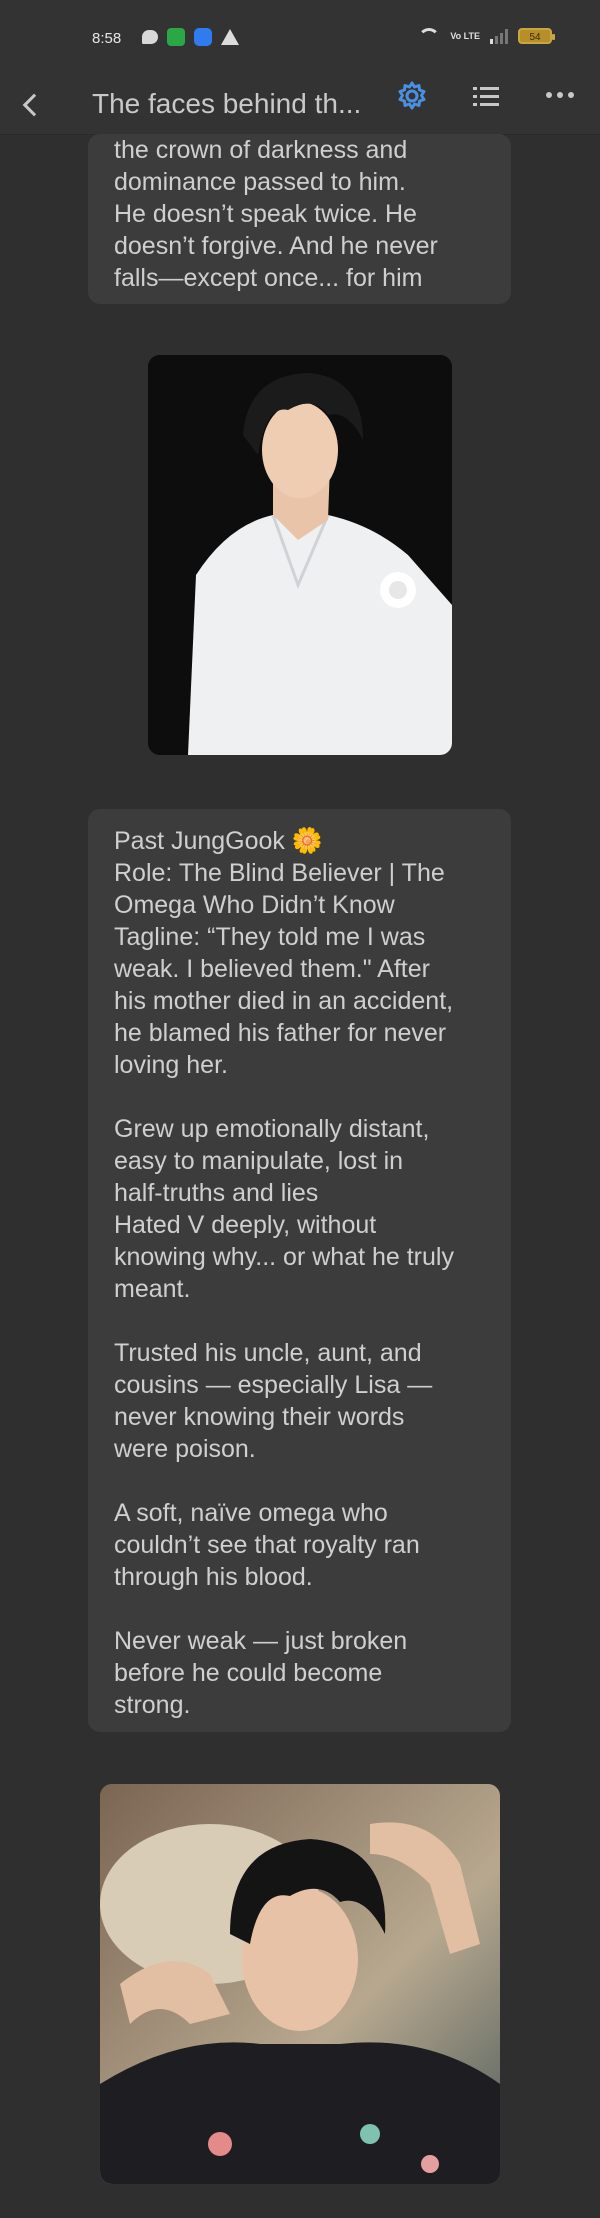 This screenshot has width=600, height=2218. I want to click on battery-icon: 54, so click(536, 36).